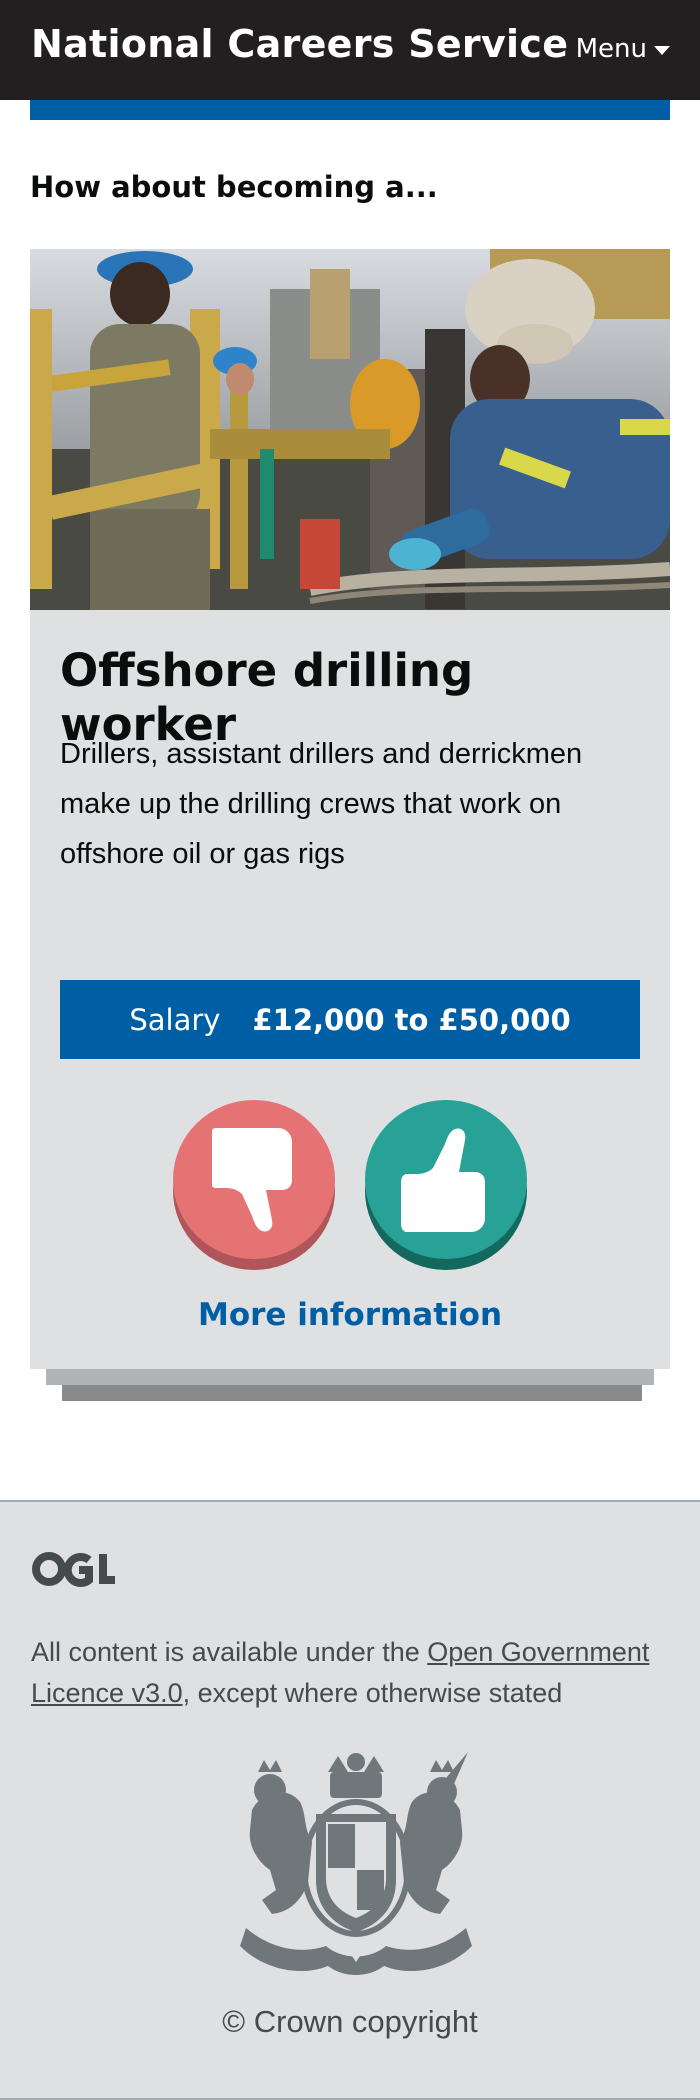  What do you see at coordinates (350, 110) in the screenshot?
I see `header-accent-bar` at bounding box center [350, 110].